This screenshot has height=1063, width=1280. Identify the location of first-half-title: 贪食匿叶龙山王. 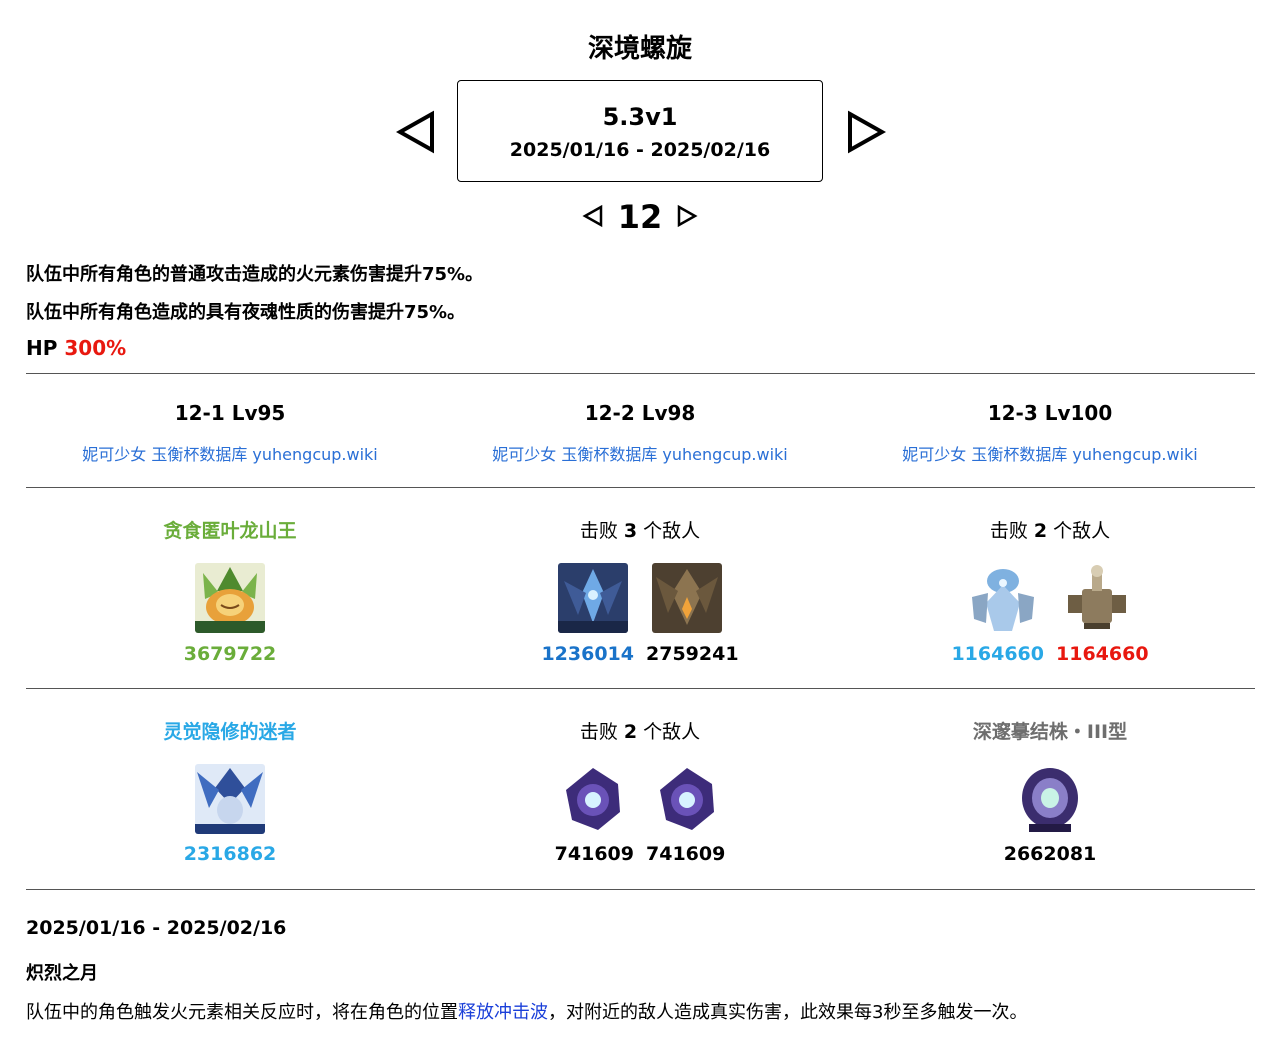
(230, 531).